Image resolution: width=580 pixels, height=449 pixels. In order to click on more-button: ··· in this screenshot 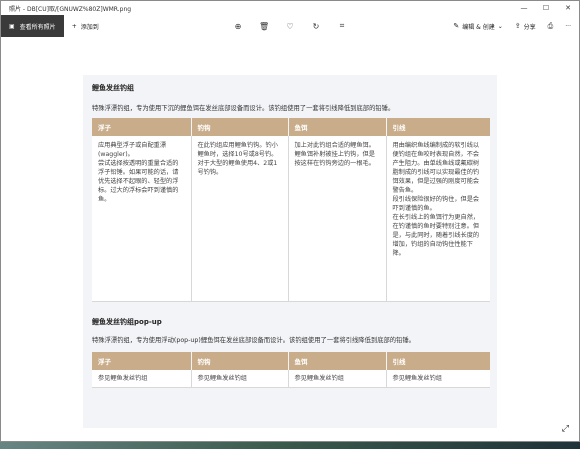, I will do `click(568, 26)`.